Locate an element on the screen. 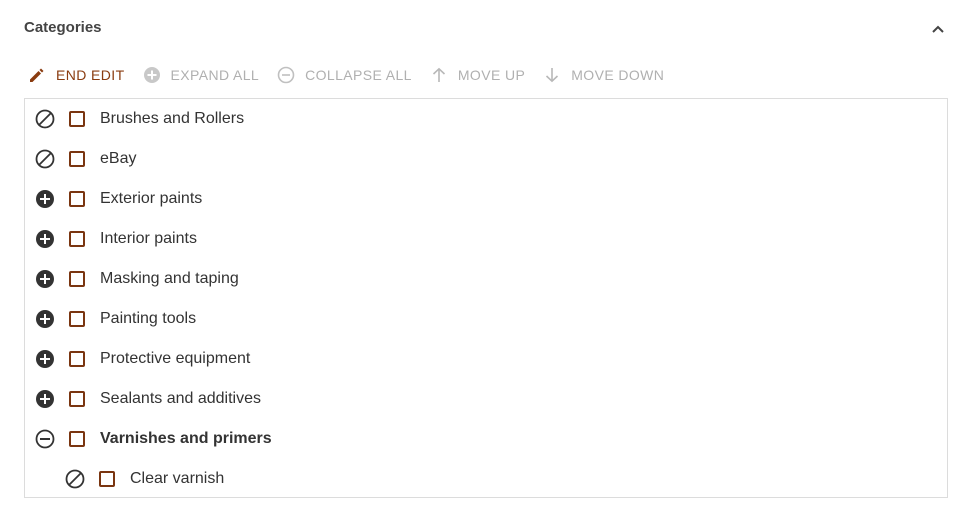  row-label: Exterior paints is located at coordinates (151, 198).